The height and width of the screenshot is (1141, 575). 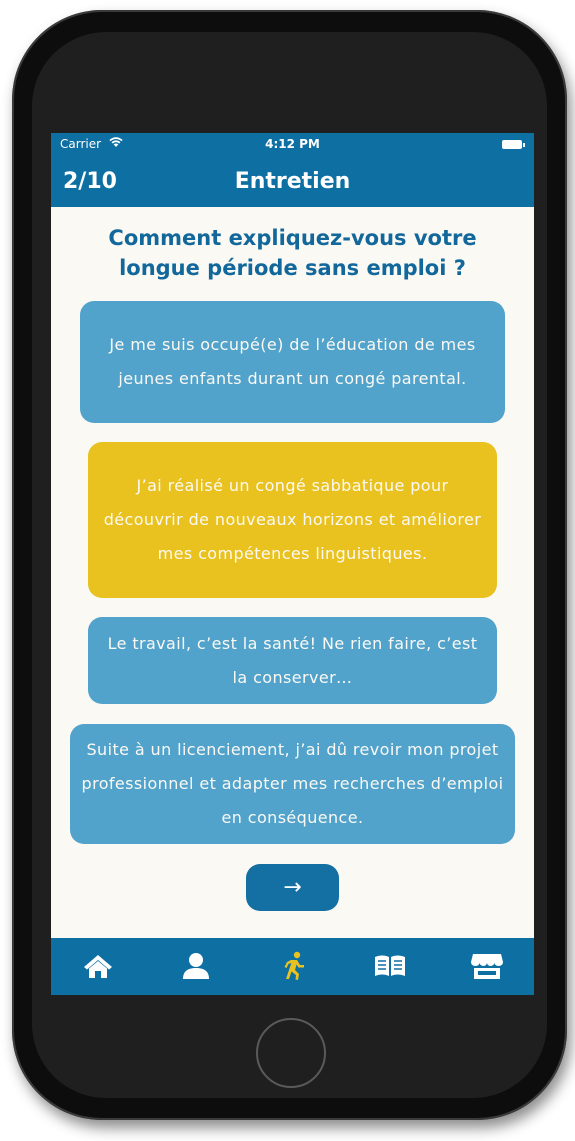 I want to click on arrow-right-icon: →, so click(x=292, y=887).